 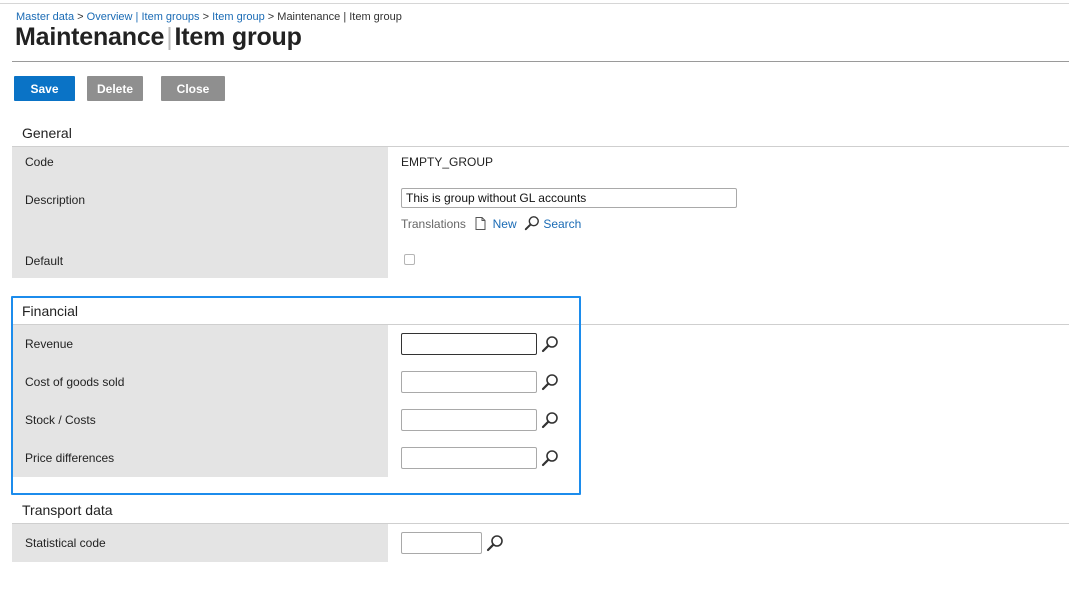 What do you see at coordinates (562, 224) in the screenshot?
I see `search-link-label: Search` at bounding box center [562, 224].